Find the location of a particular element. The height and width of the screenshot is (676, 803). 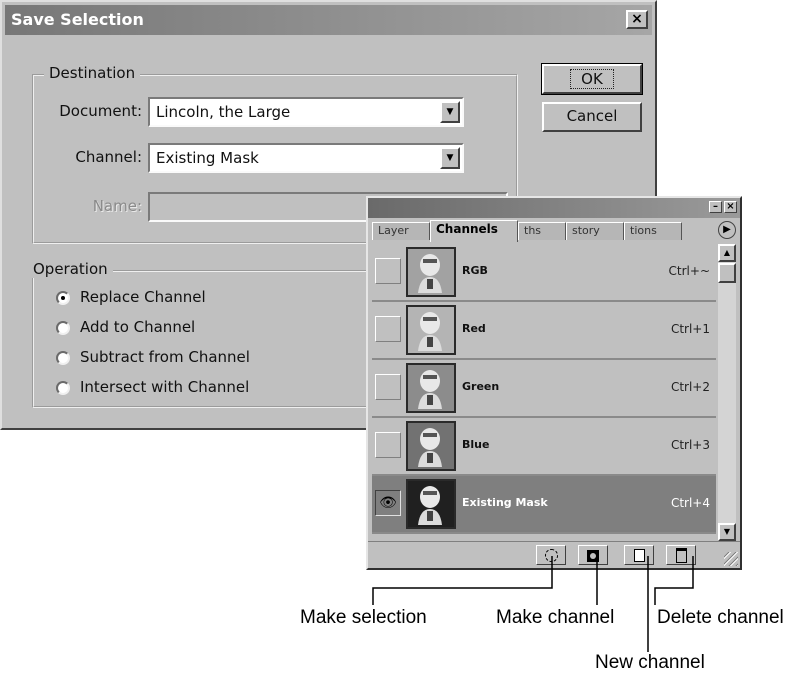

callout-lines is located at coordinates (533, 604).